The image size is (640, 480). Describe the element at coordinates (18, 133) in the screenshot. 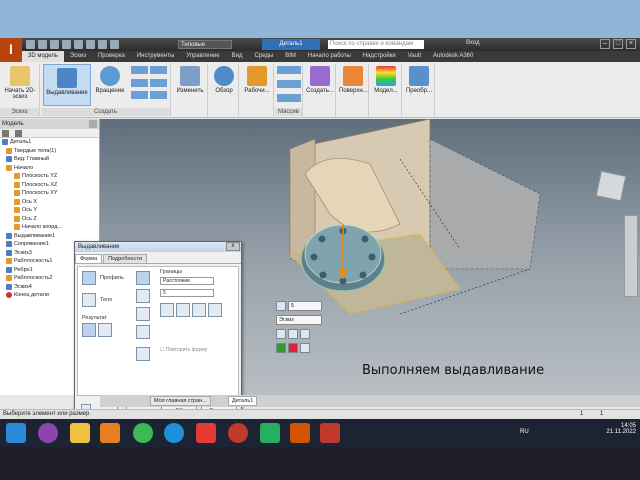

I see `find-icon` at that location.